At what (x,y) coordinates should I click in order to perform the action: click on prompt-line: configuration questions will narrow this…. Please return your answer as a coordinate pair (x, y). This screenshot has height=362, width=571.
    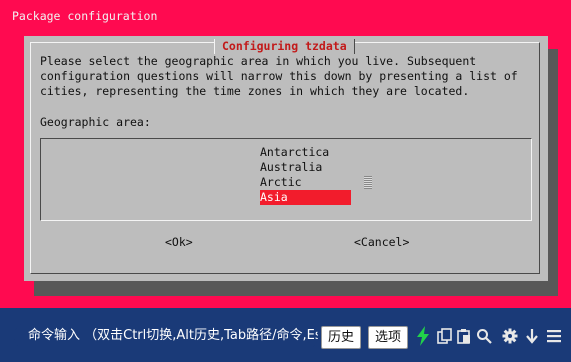
    Looking at the image, I should click on (279, 76).